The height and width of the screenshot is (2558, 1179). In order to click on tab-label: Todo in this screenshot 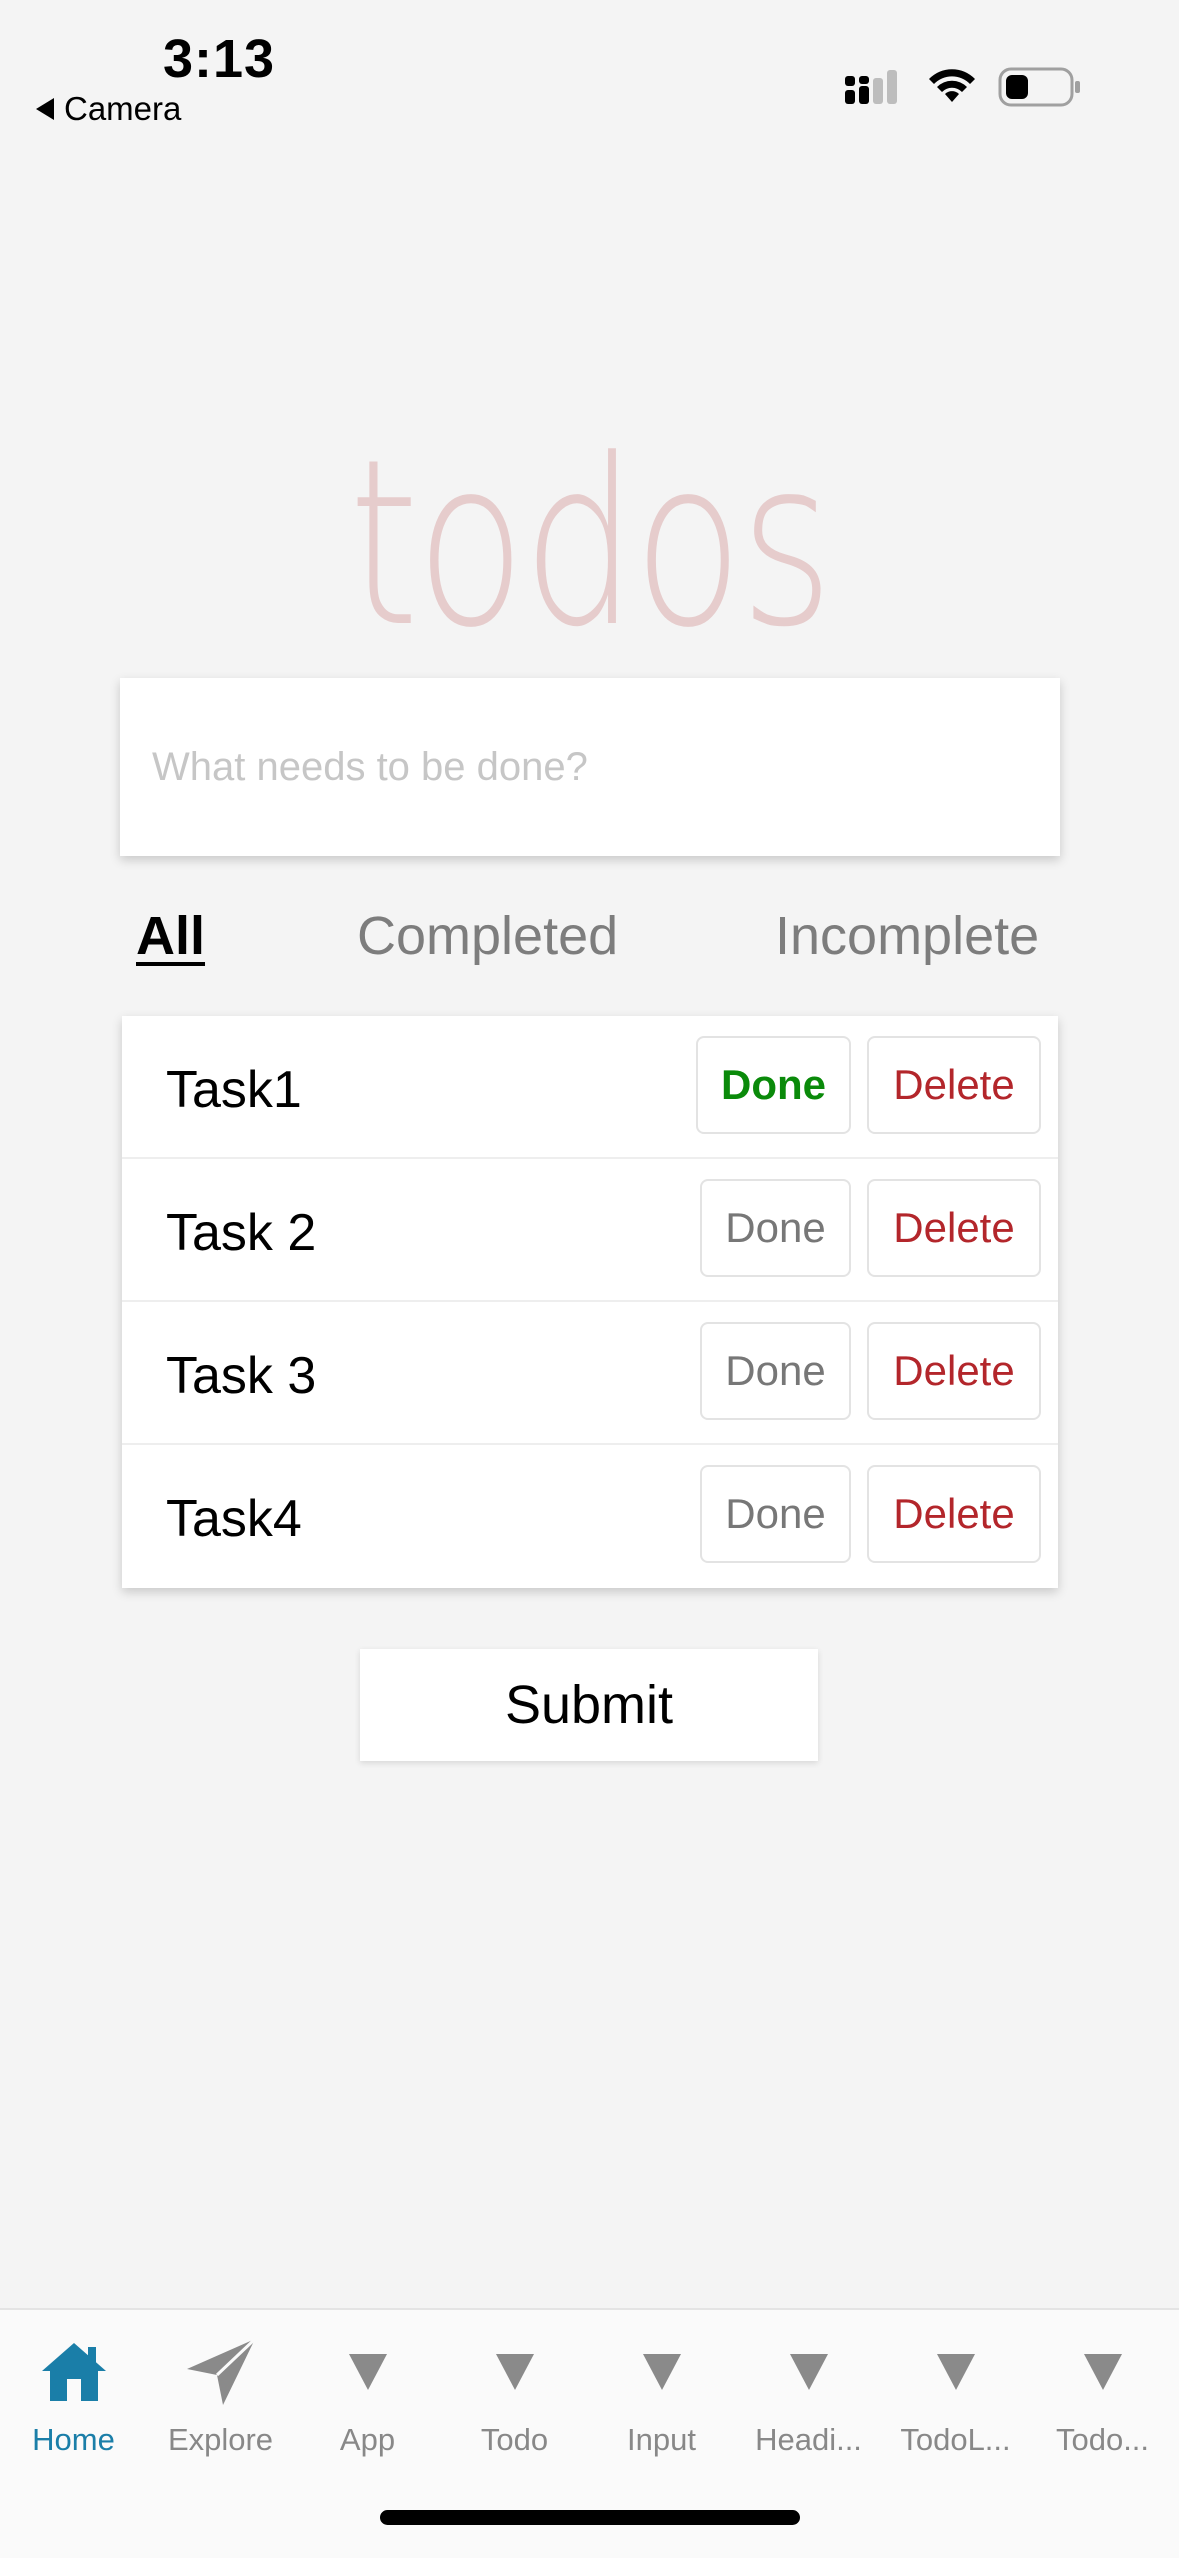, I will do `click(514, 2439)`.